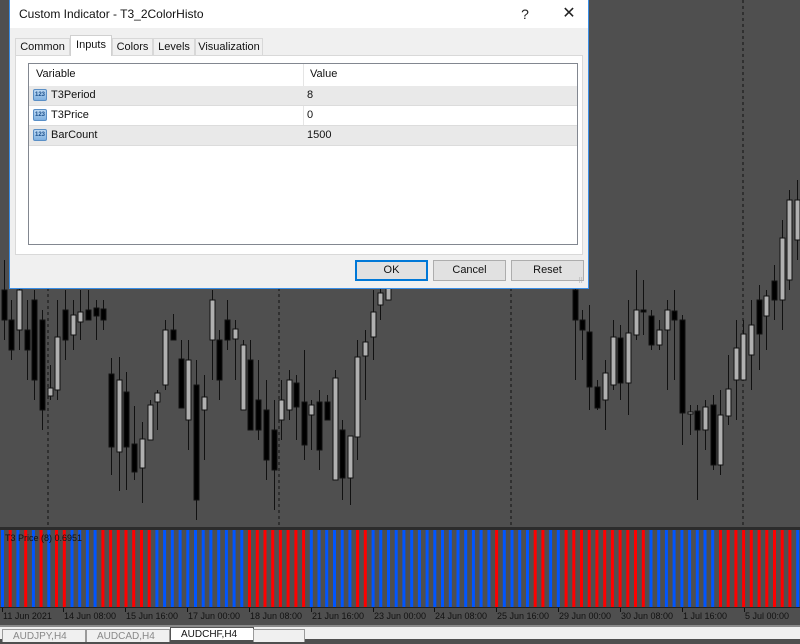 The image size is (800, 644). What do you see at coordinates (212, 633) in the screenshot?
I see `chart-tab-audchf: AUDCHF,H4` at bounding box center [212, 633].